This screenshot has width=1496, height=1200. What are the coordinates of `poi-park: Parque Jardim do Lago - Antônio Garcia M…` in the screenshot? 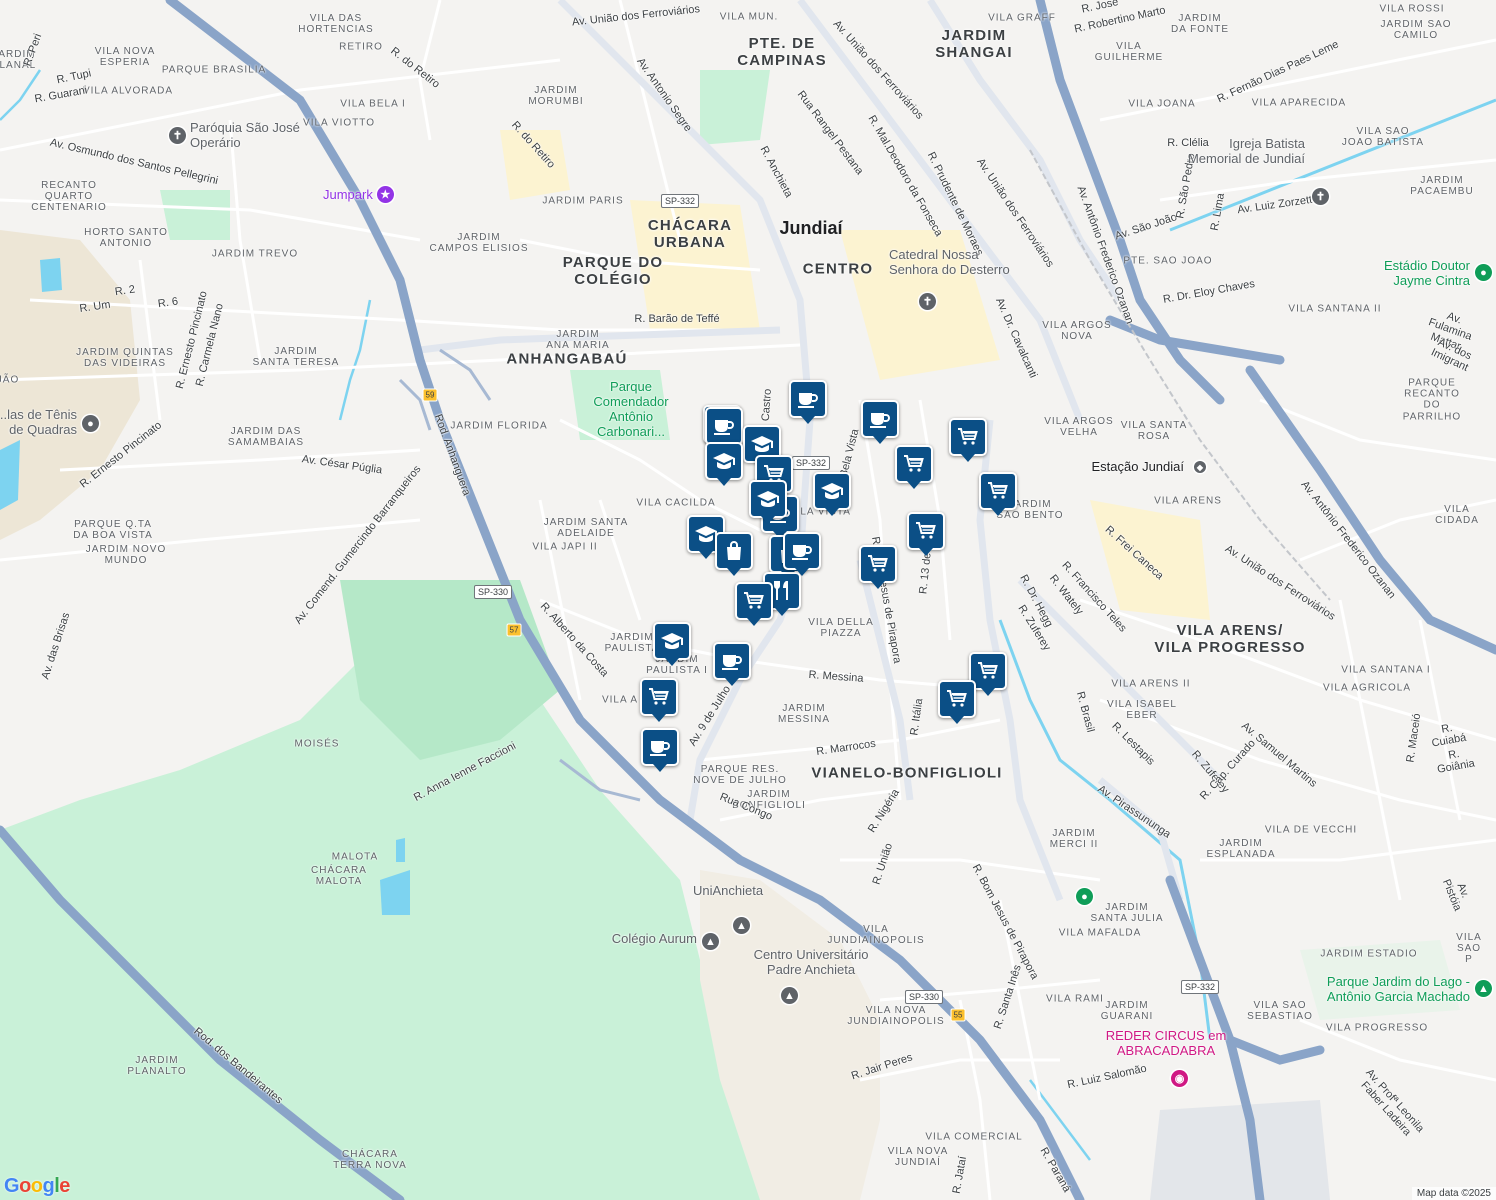 It's located at (1409, 989).